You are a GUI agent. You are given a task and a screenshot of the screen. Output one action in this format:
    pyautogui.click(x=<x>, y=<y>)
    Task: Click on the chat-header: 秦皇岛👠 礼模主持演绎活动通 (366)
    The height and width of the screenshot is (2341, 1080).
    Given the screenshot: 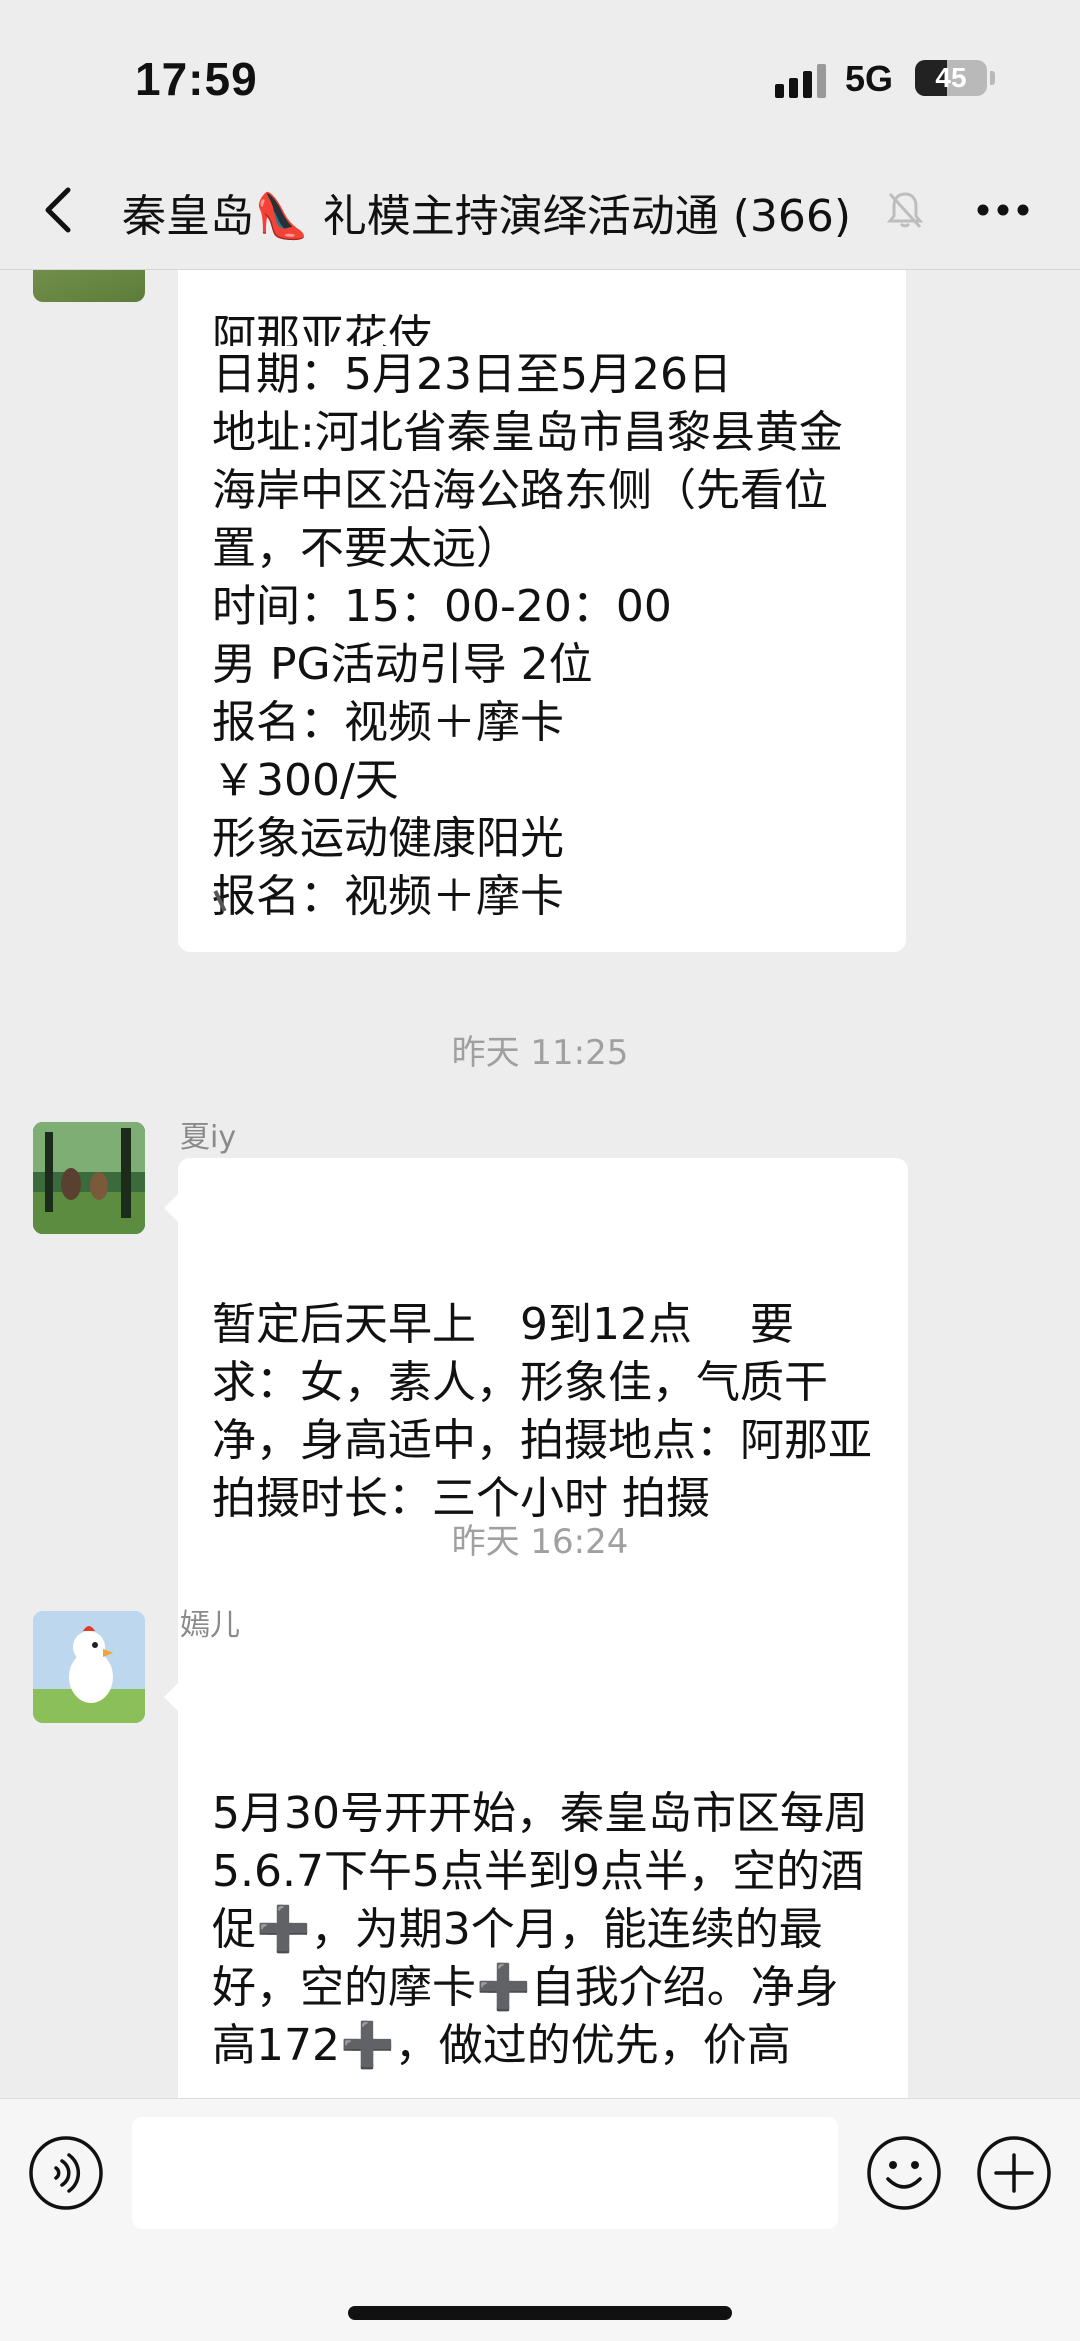 What is the action you would take?
    pyautogui.click(x=540, y=210)
    